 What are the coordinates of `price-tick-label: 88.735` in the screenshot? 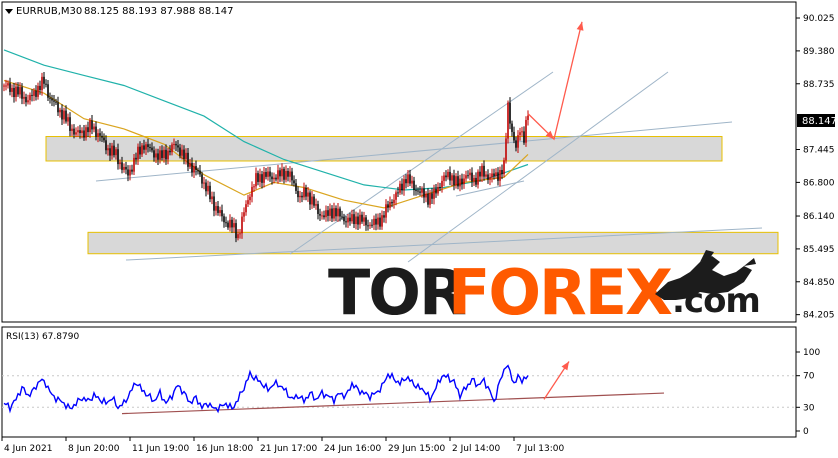 It's located at (819, 85).